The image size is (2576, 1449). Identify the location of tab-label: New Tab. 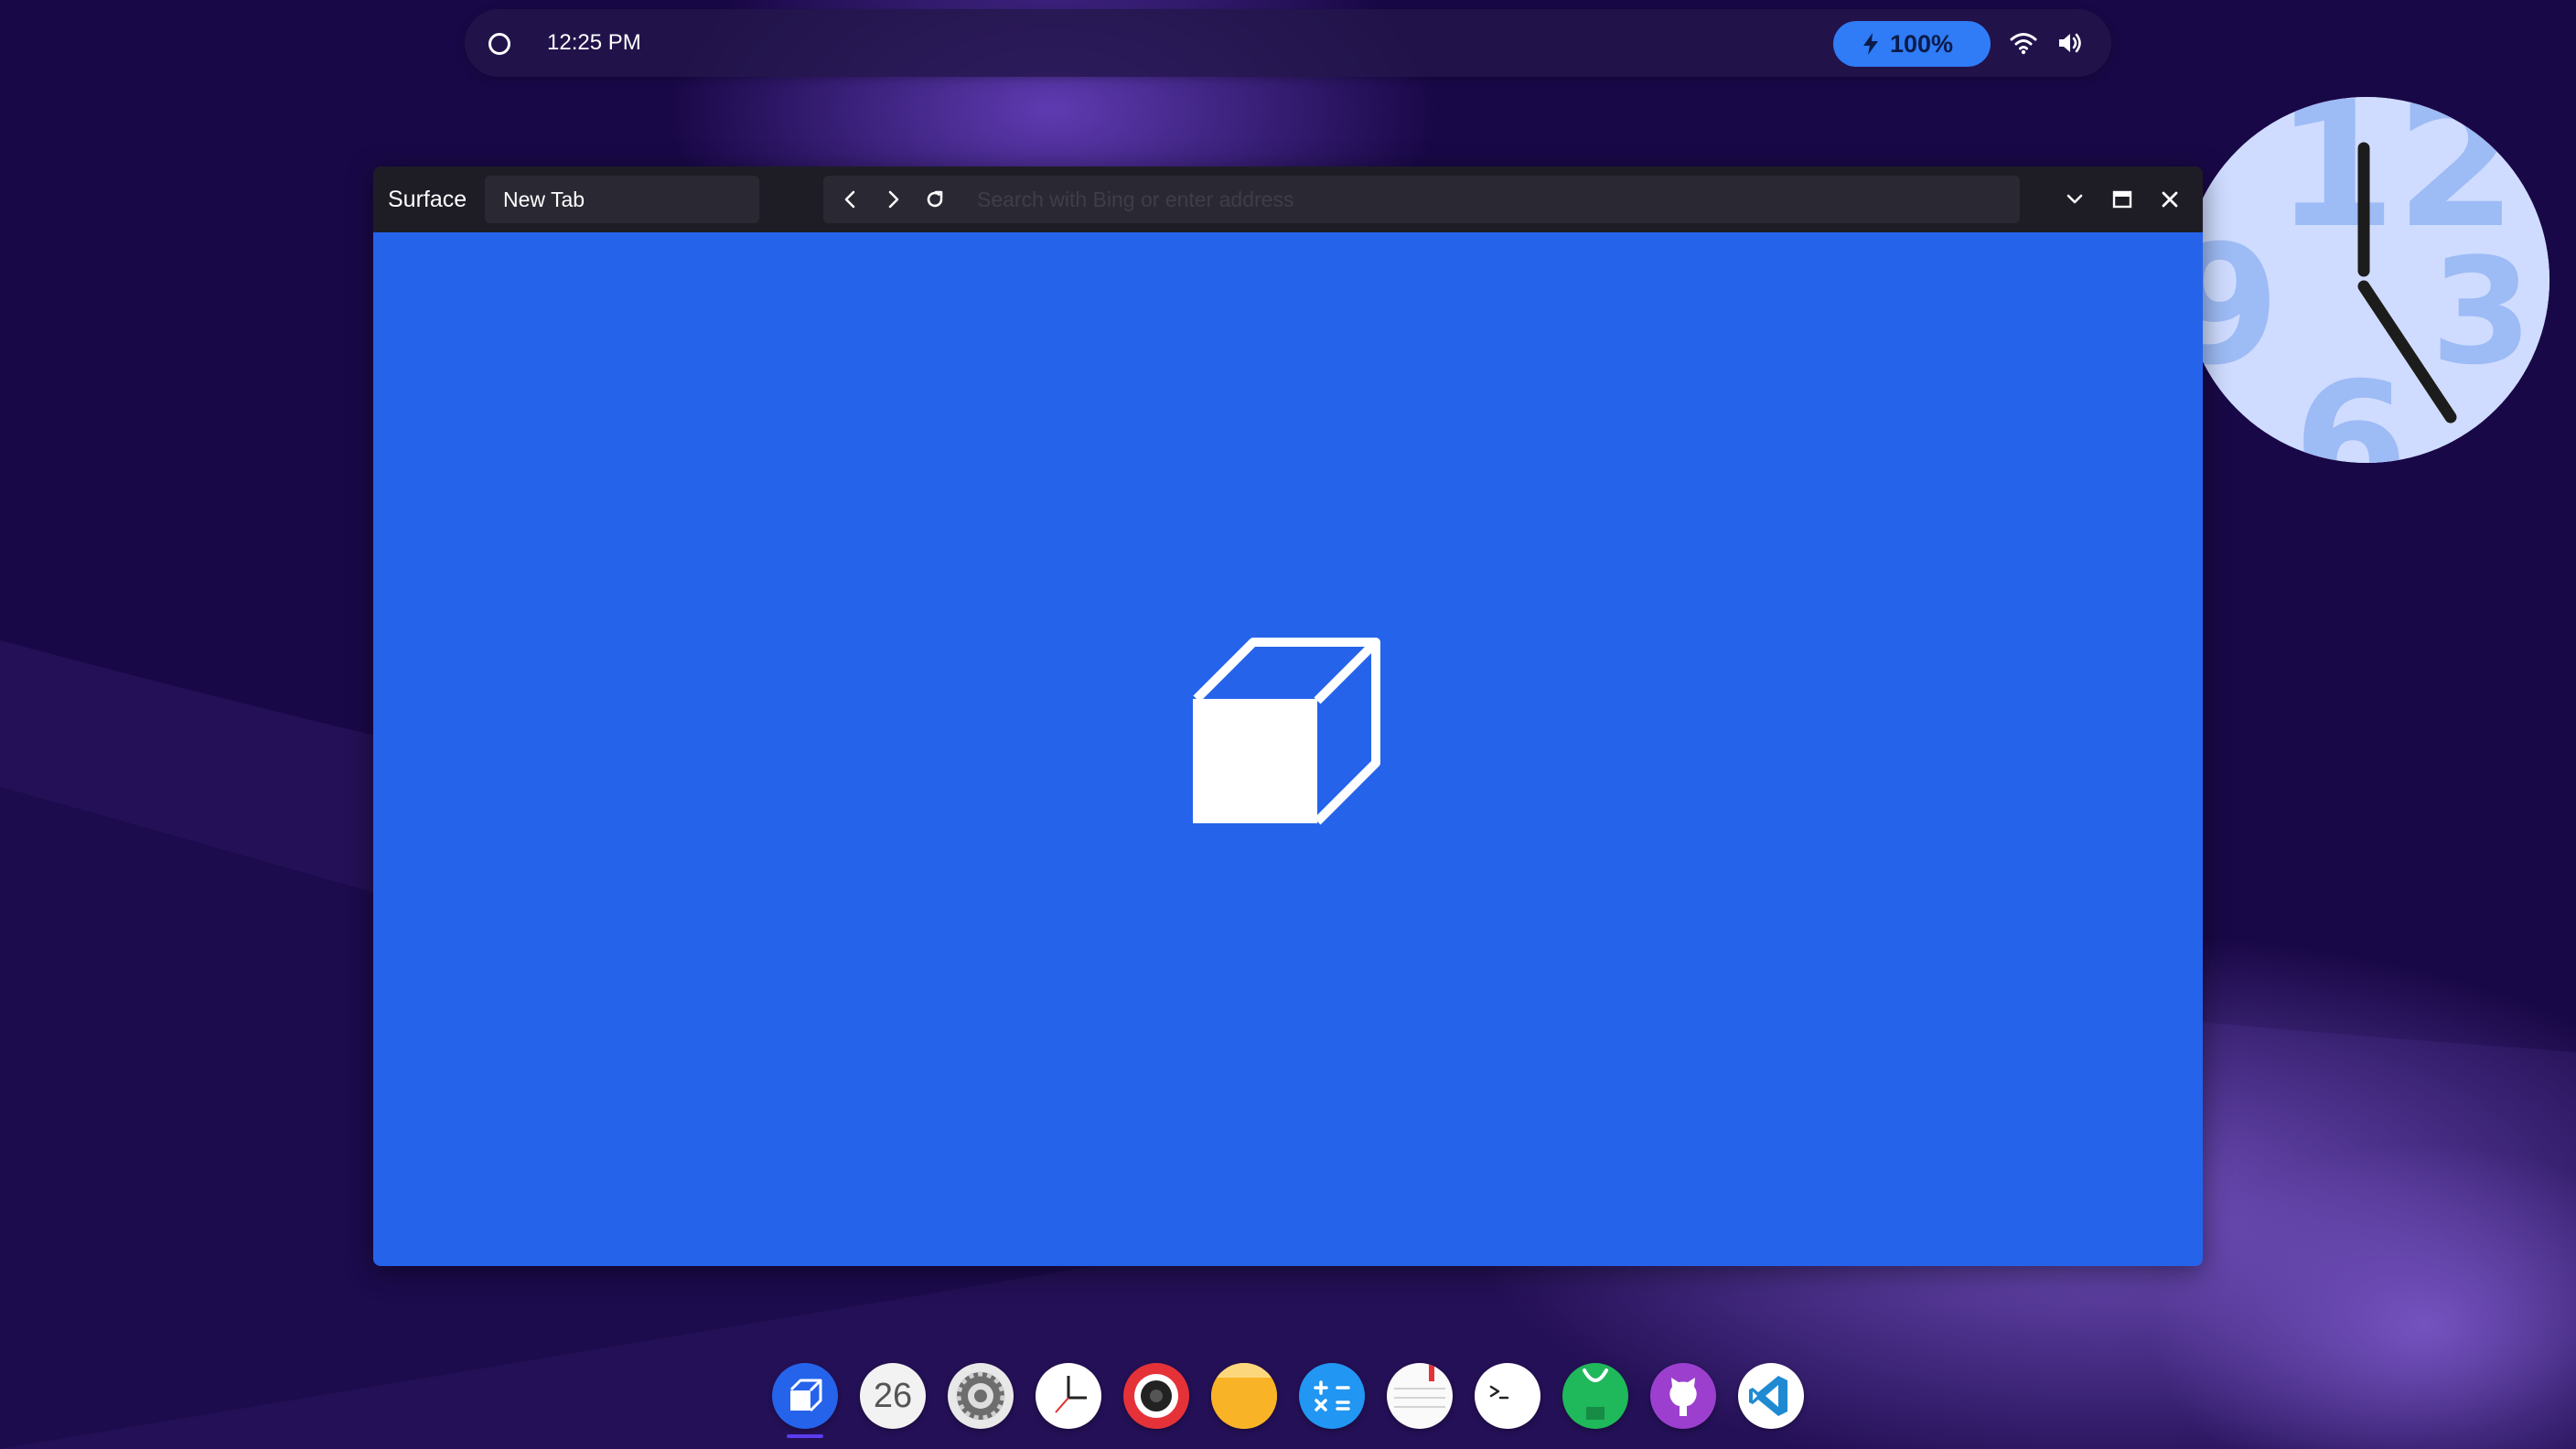
(544, 200).